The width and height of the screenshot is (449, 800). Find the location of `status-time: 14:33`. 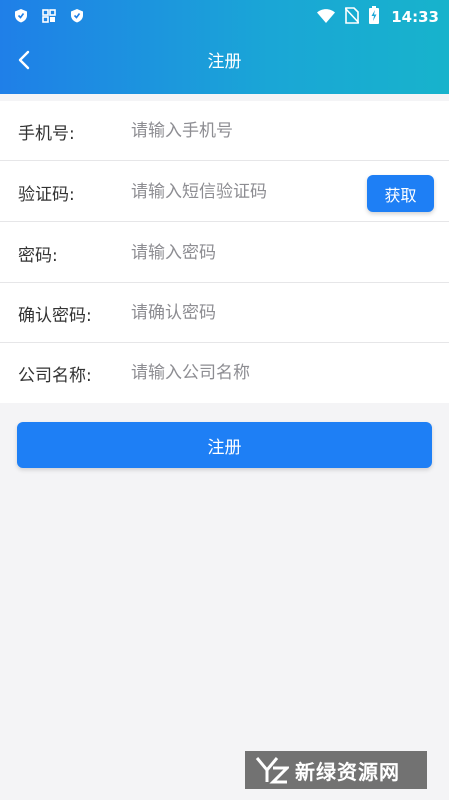

status-time: 14:33 is located at coordinates (415, 17).